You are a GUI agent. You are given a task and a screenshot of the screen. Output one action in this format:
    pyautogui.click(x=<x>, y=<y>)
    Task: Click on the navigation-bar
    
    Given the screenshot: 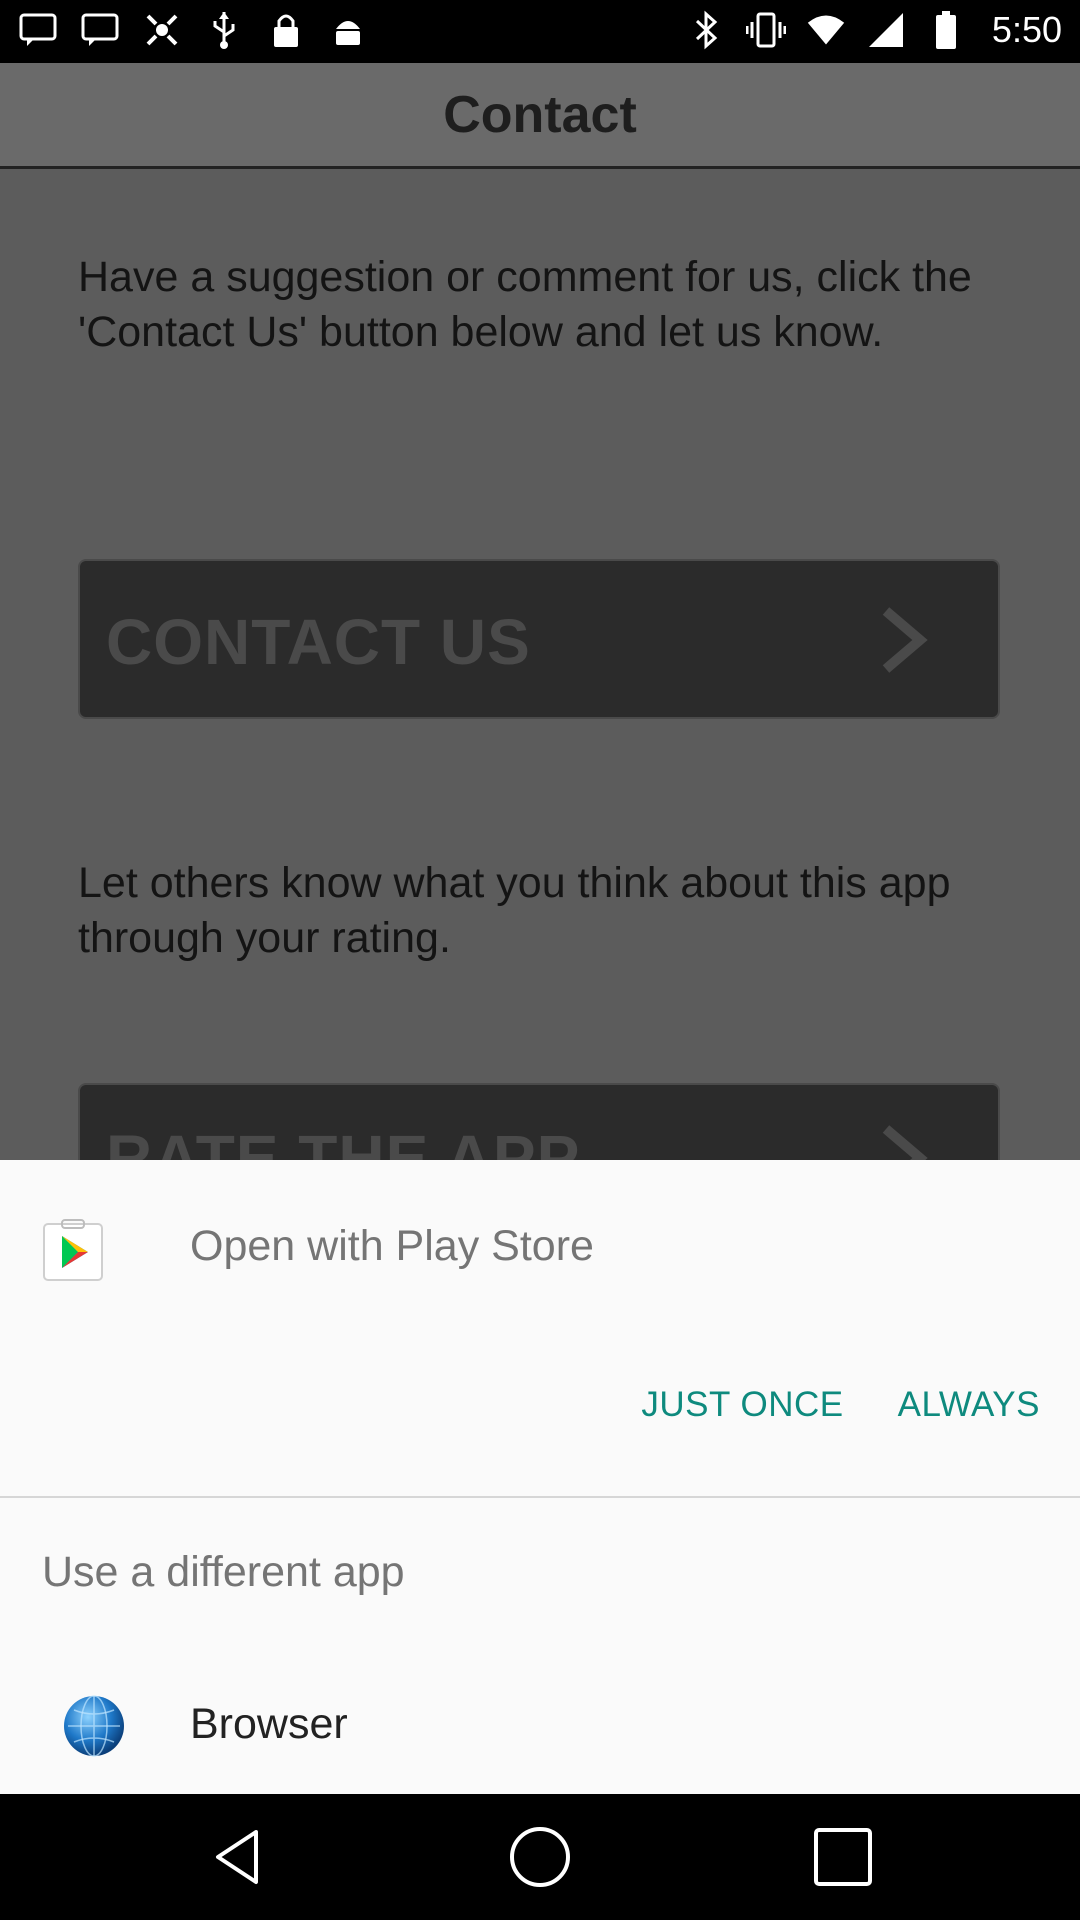 What is the action you would take?
    pyautogui.click(x=540, y=1857)
    